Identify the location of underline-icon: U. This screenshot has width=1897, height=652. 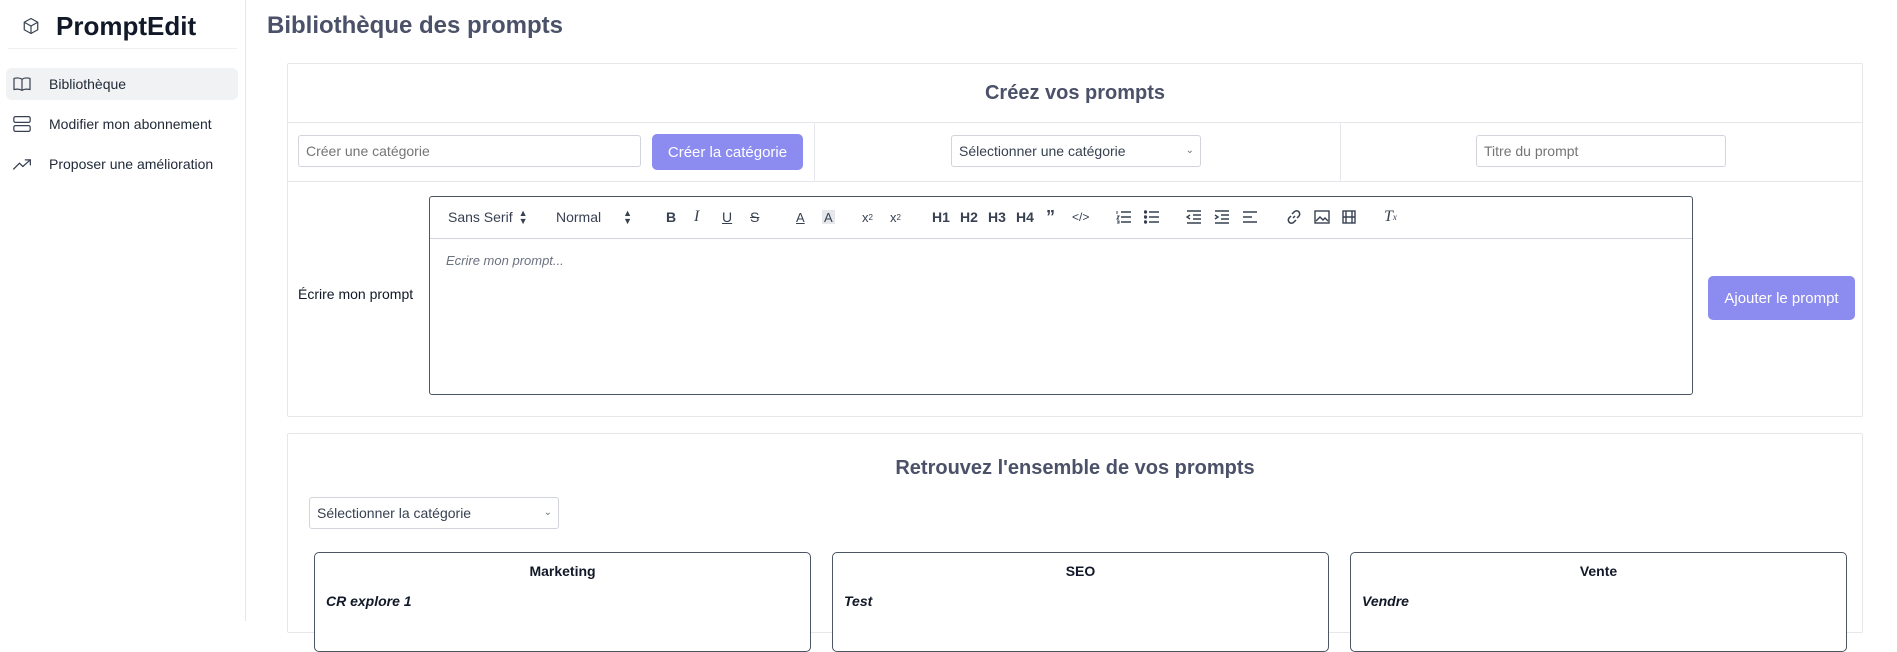
(727, 217).